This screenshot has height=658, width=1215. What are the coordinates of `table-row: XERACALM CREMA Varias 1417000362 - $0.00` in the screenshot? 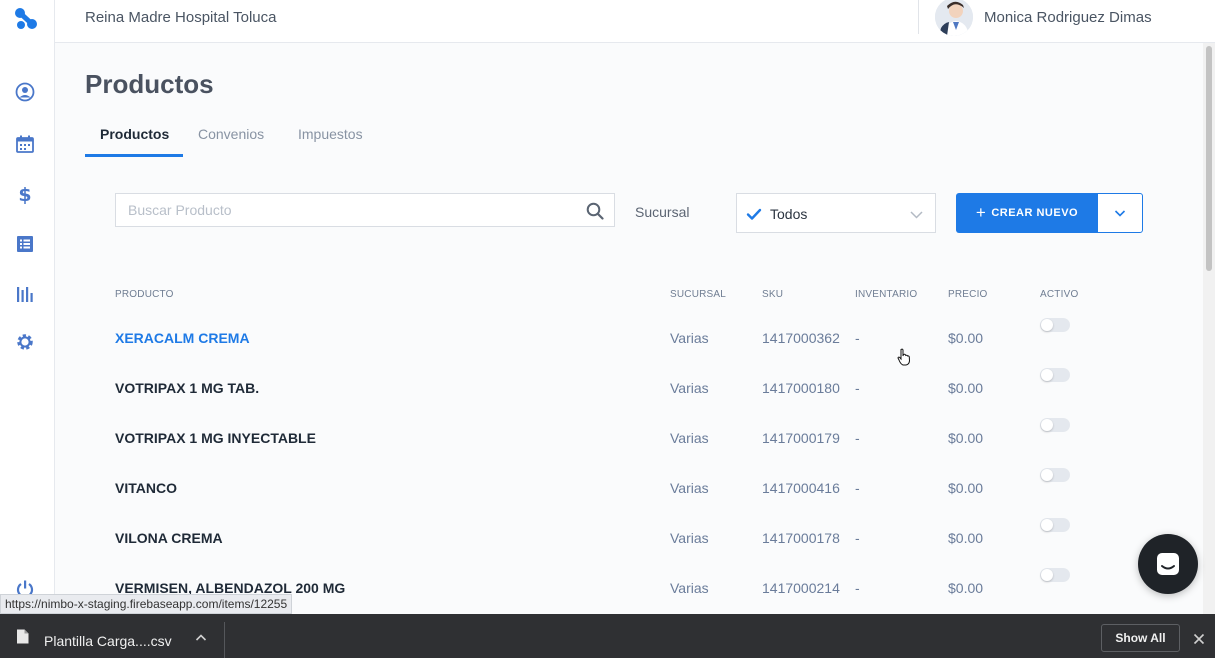 It's located at (600, 349).